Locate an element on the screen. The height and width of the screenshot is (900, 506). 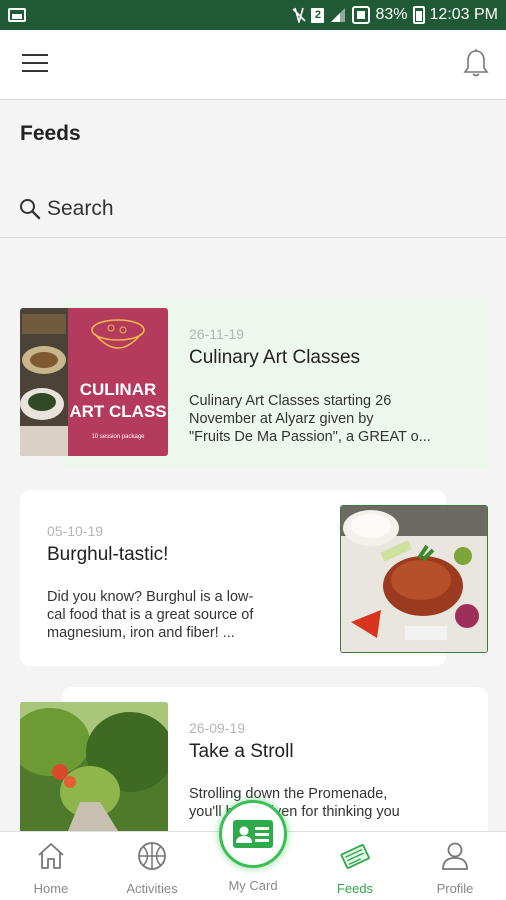
poster-title-line: CULINAR is located at coordinates (118, 389).